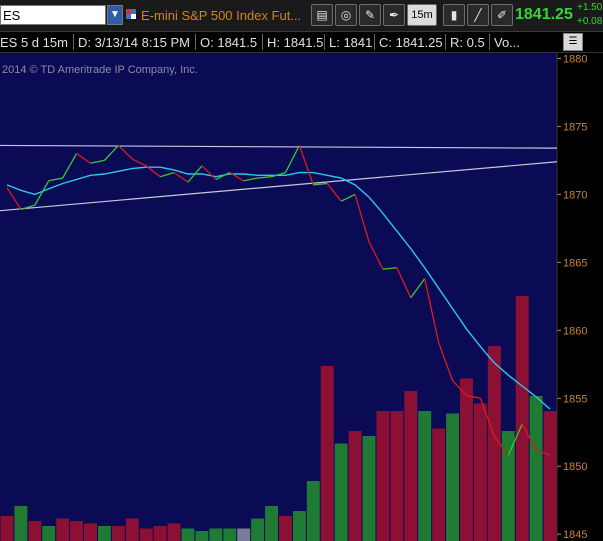 This screenshot has height=541, width=603. Describe the element at coordinates (575, 263) in the screenshot. I see `price-tick-label: 1865` at that location.